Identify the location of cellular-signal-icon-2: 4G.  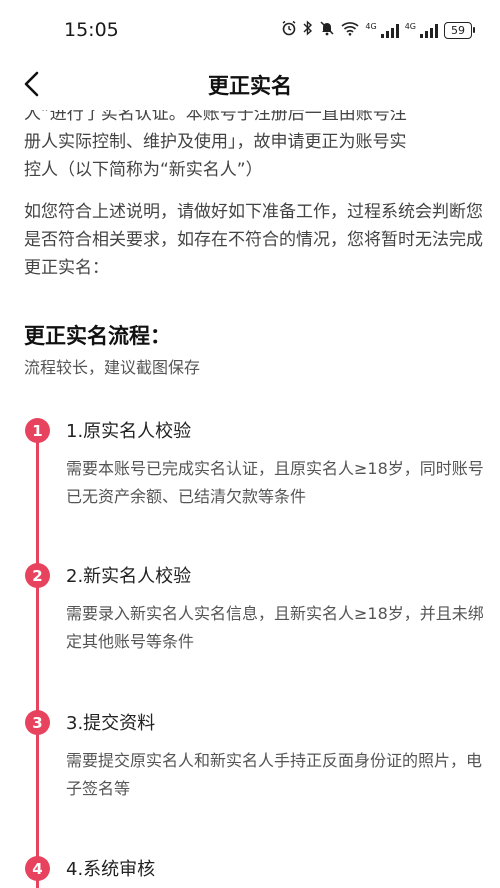
(421, 30).